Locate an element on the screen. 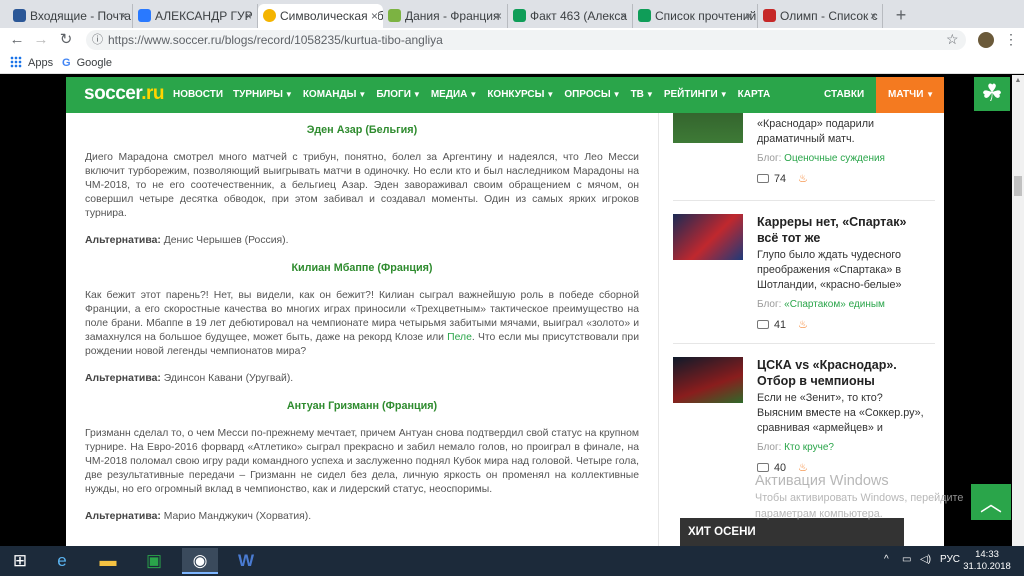  nav-item: МЕДИА ▼ is located at coordinates (454, 94).